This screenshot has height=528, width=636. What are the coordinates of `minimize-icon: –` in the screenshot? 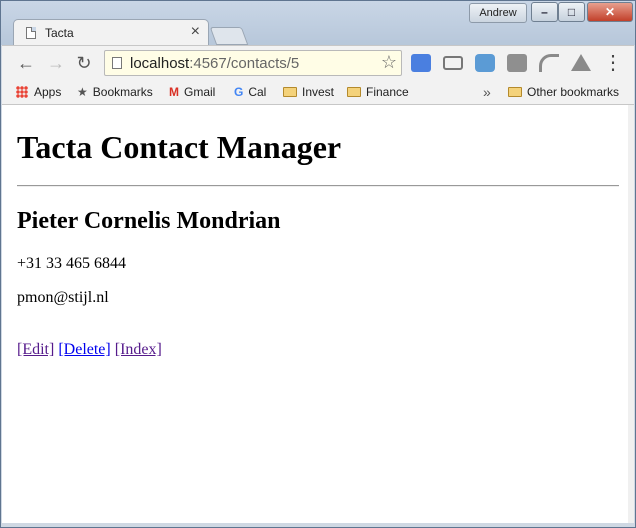 It's located at (544, 12).